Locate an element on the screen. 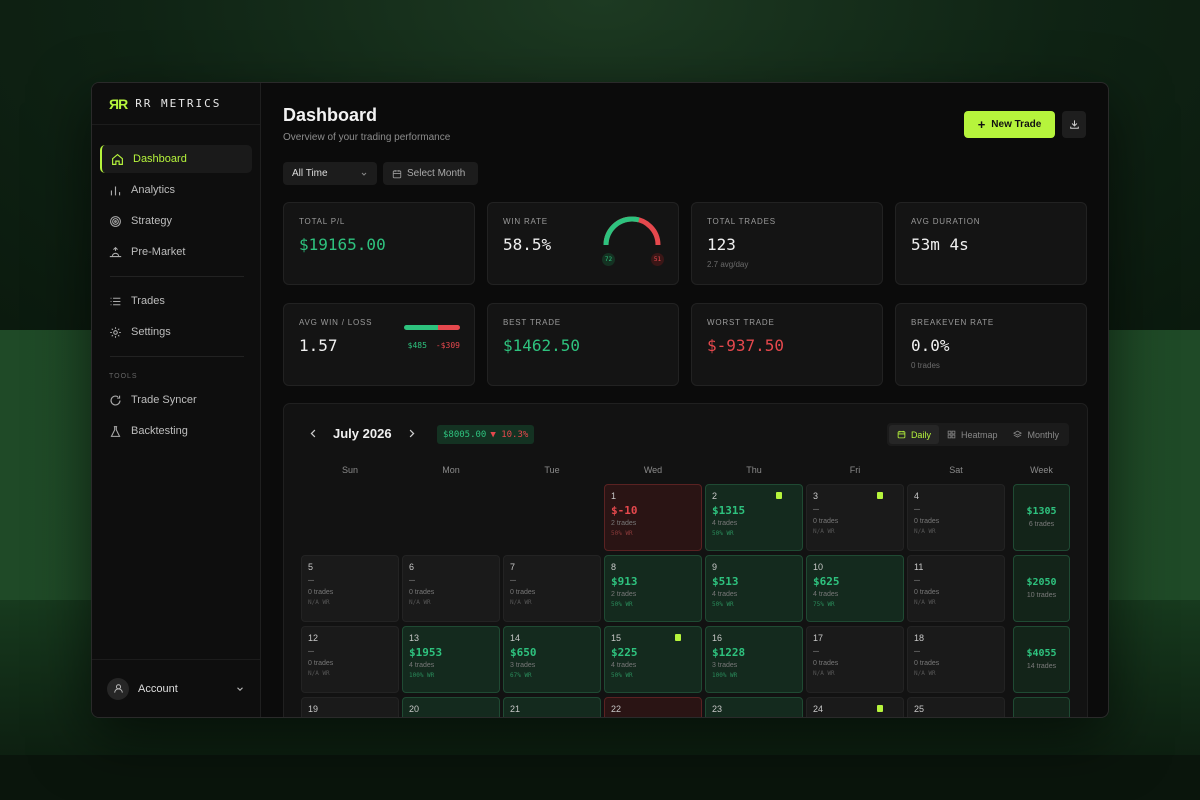  page-title: Dashboard is located at coordinates (330, 115).